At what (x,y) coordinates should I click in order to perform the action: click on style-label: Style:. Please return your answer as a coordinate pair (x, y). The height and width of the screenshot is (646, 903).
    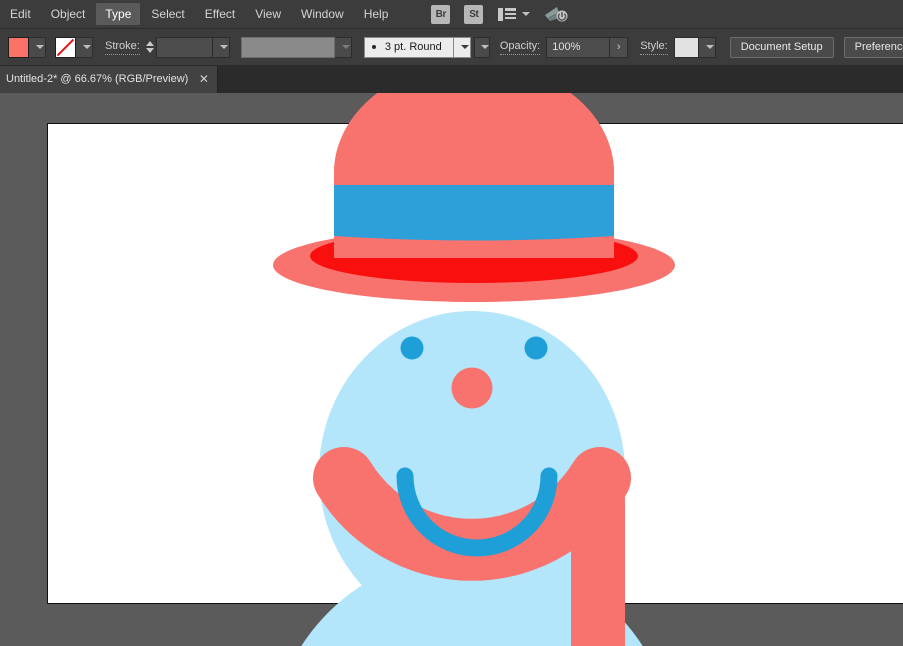
    Looking at the image, I should click on (654, 47).